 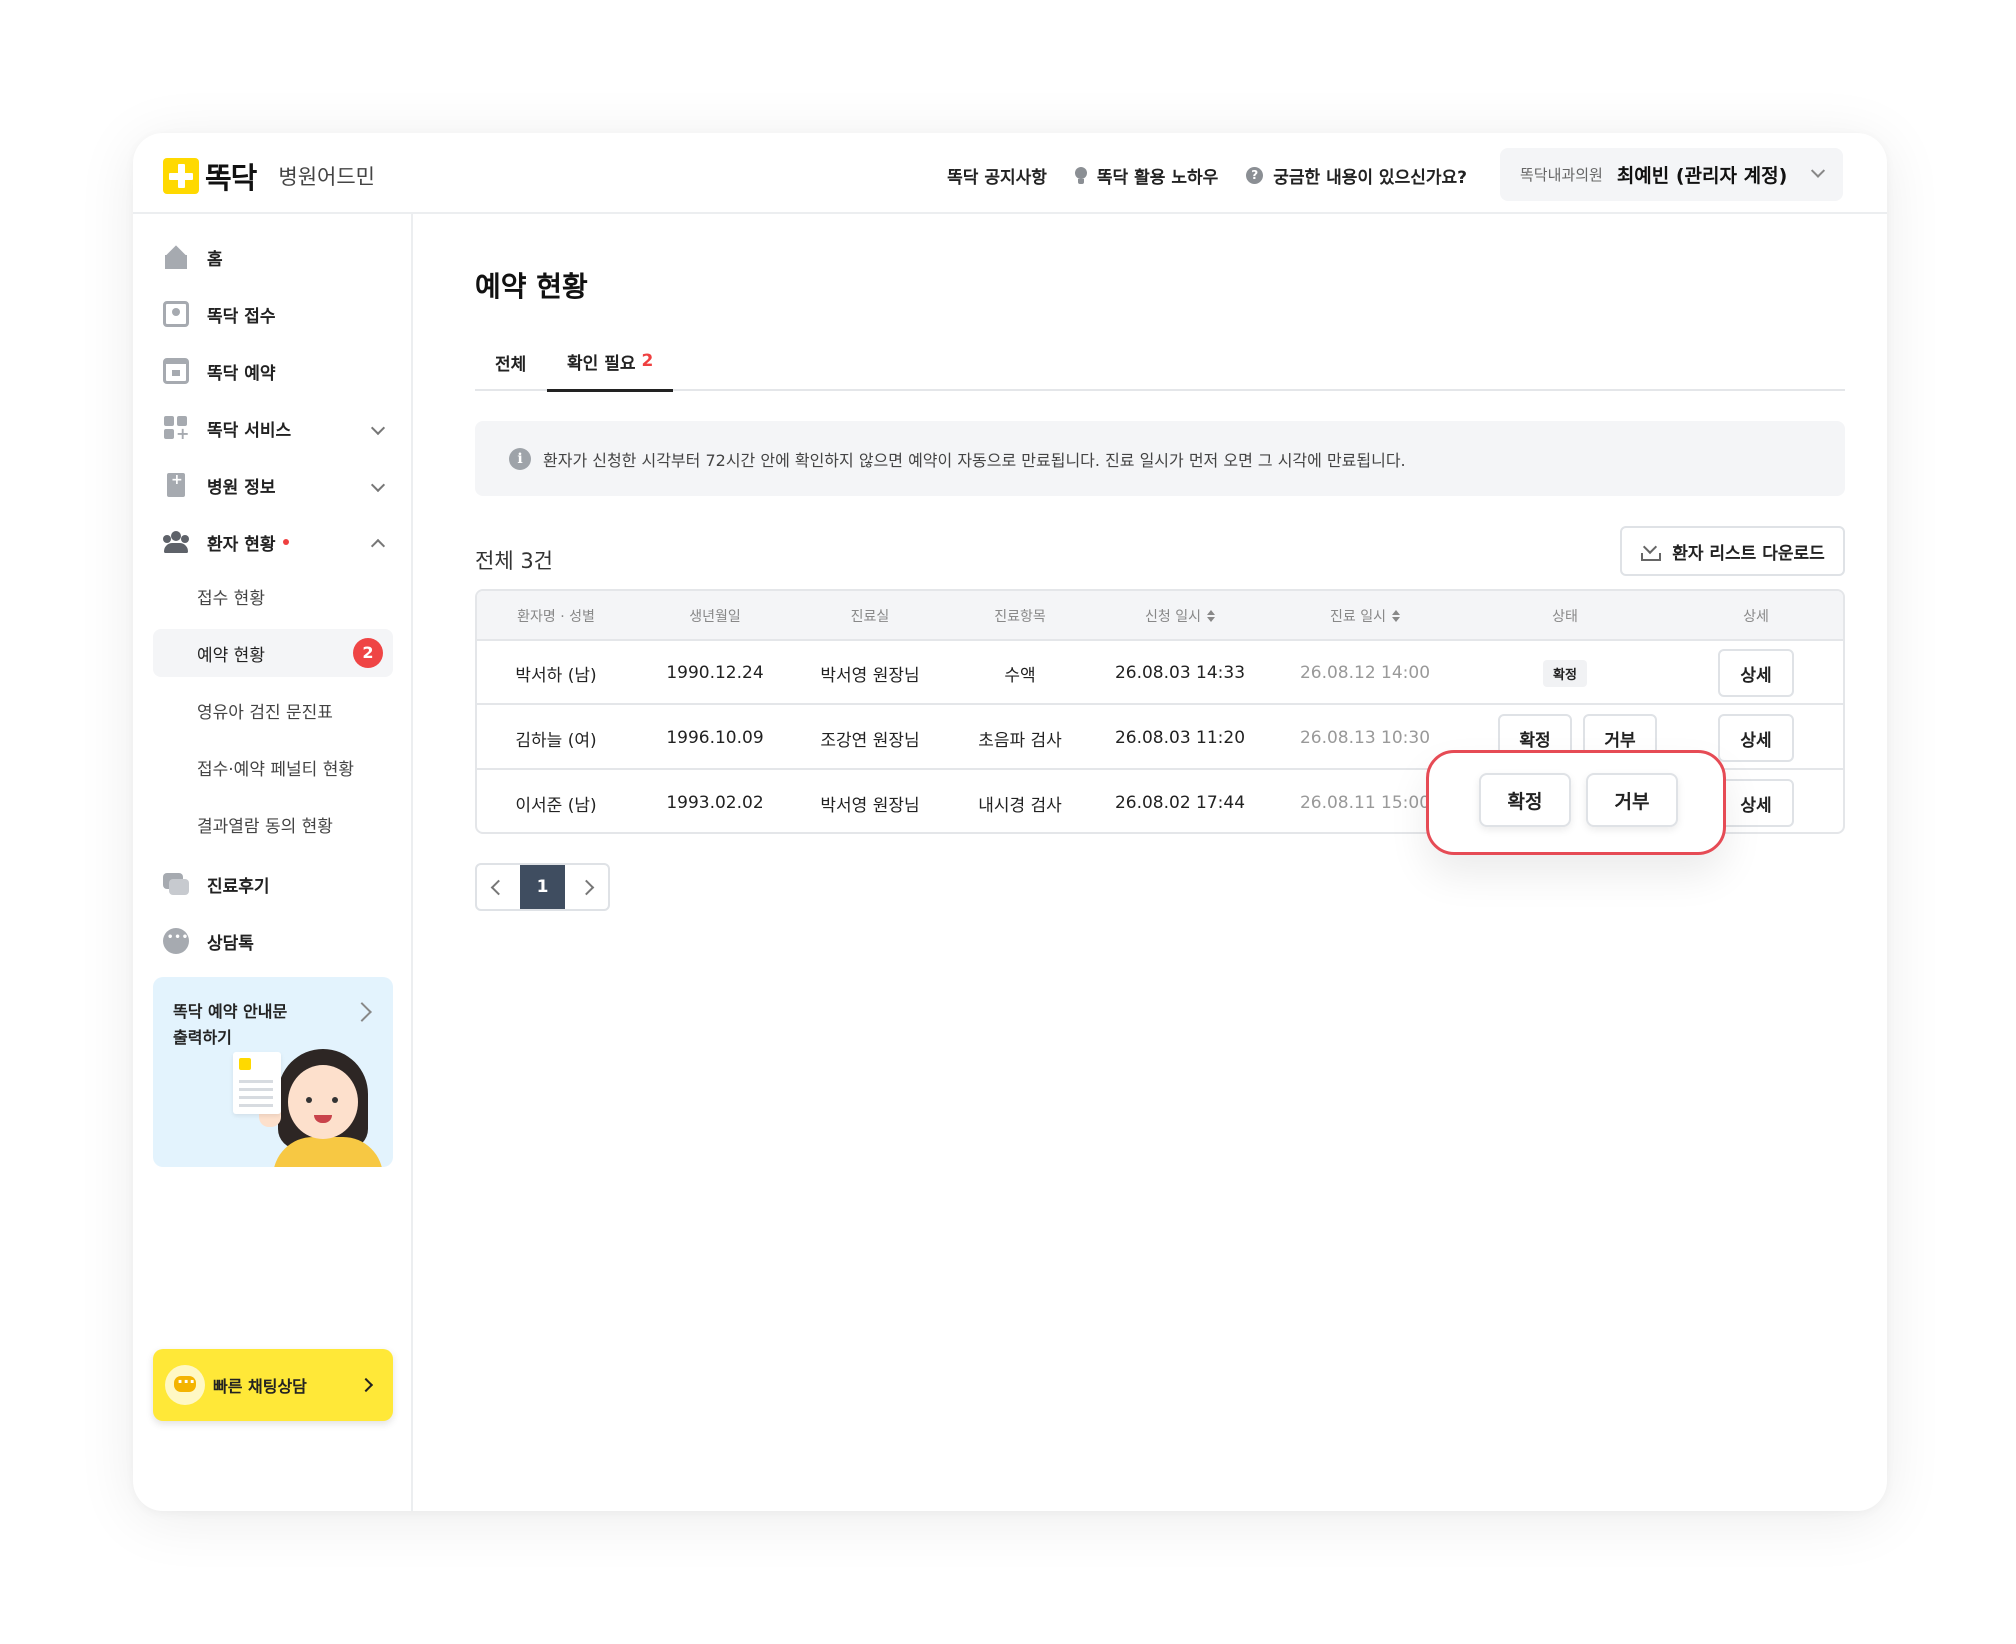 I want to click on birth-date: 1990.12.24, so click(x=715, y=673).